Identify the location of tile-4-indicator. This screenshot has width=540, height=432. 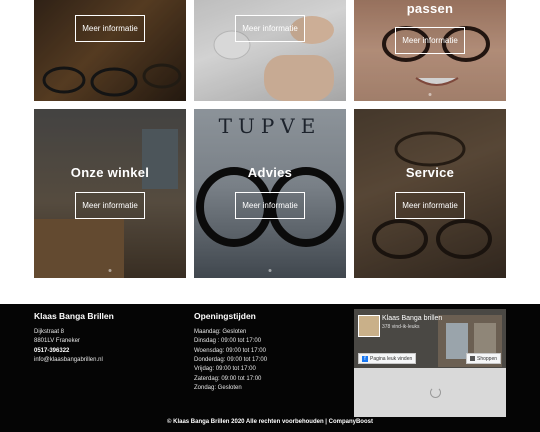
(110, 270).